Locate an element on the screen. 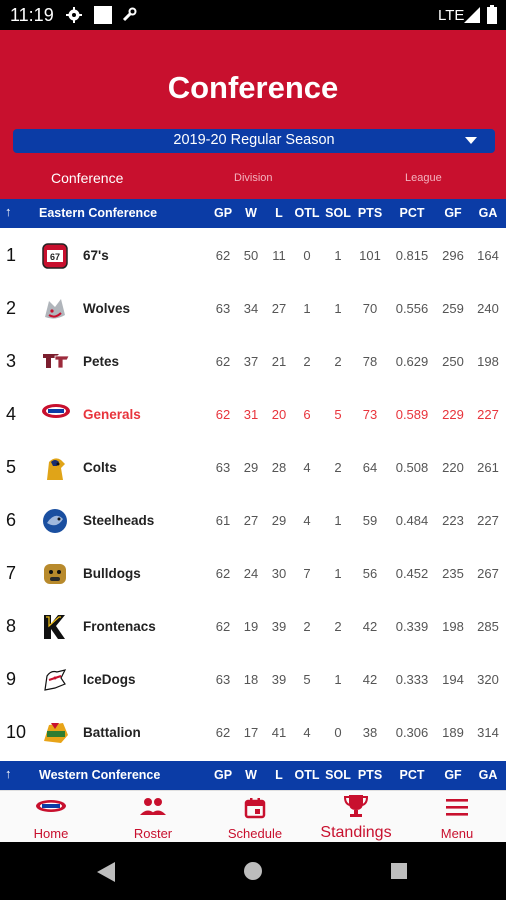 The image size is (506, 900). cell-gp: 63 is located at coordinates (223, 679).